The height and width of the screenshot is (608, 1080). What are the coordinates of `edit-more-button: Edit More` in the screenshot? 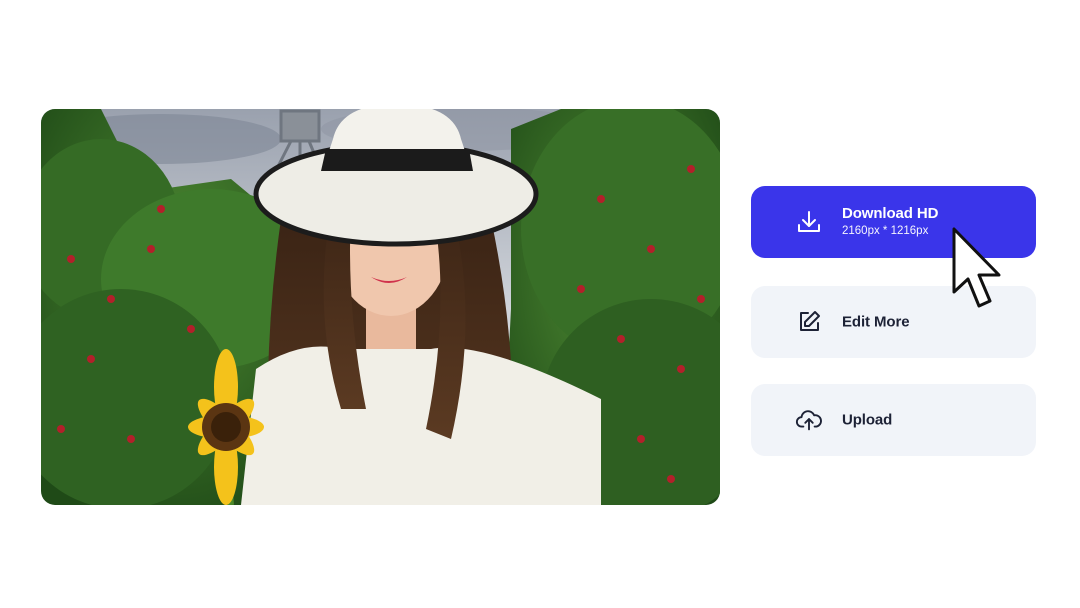 It's located at (893, 322).